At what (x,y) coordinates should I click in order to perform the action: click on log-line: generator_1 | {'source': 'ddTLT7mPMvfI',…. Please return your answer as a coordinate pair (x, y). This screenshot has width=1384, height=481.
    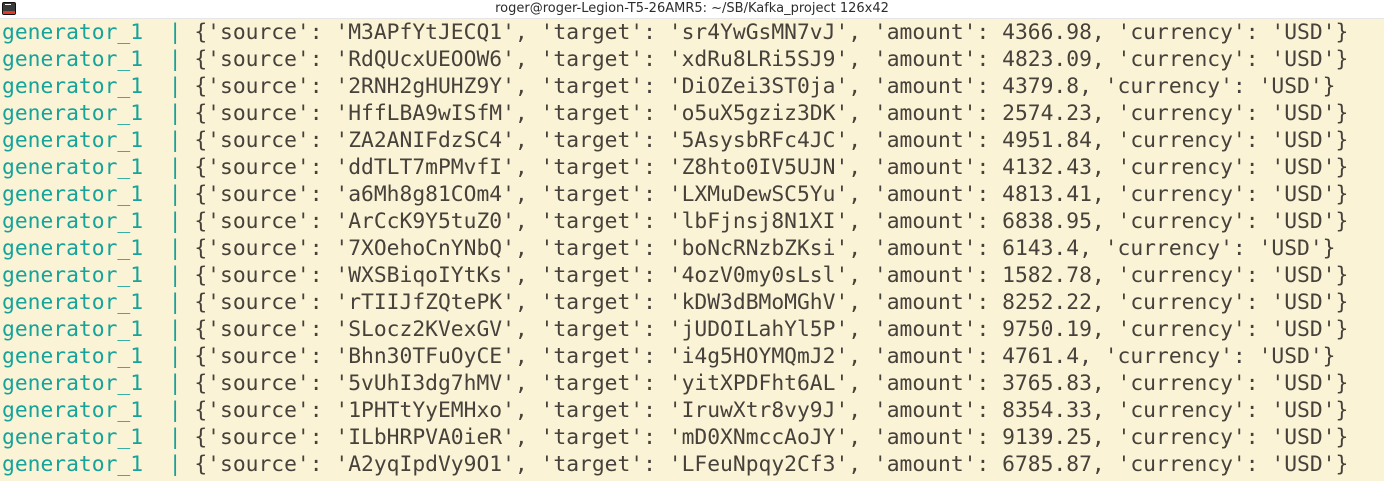
    Looking at the image, I should click on (675, 167).